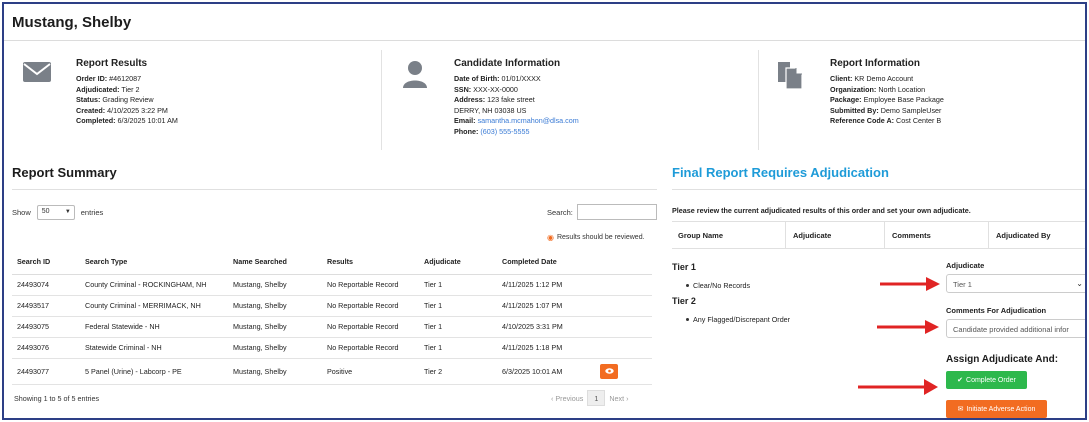 This screenshot has width=1089, height=422. Describe the element at coordinates (109, 78) in the screenshot. I see `order-id-row: Order ID: #4612087` at that location.